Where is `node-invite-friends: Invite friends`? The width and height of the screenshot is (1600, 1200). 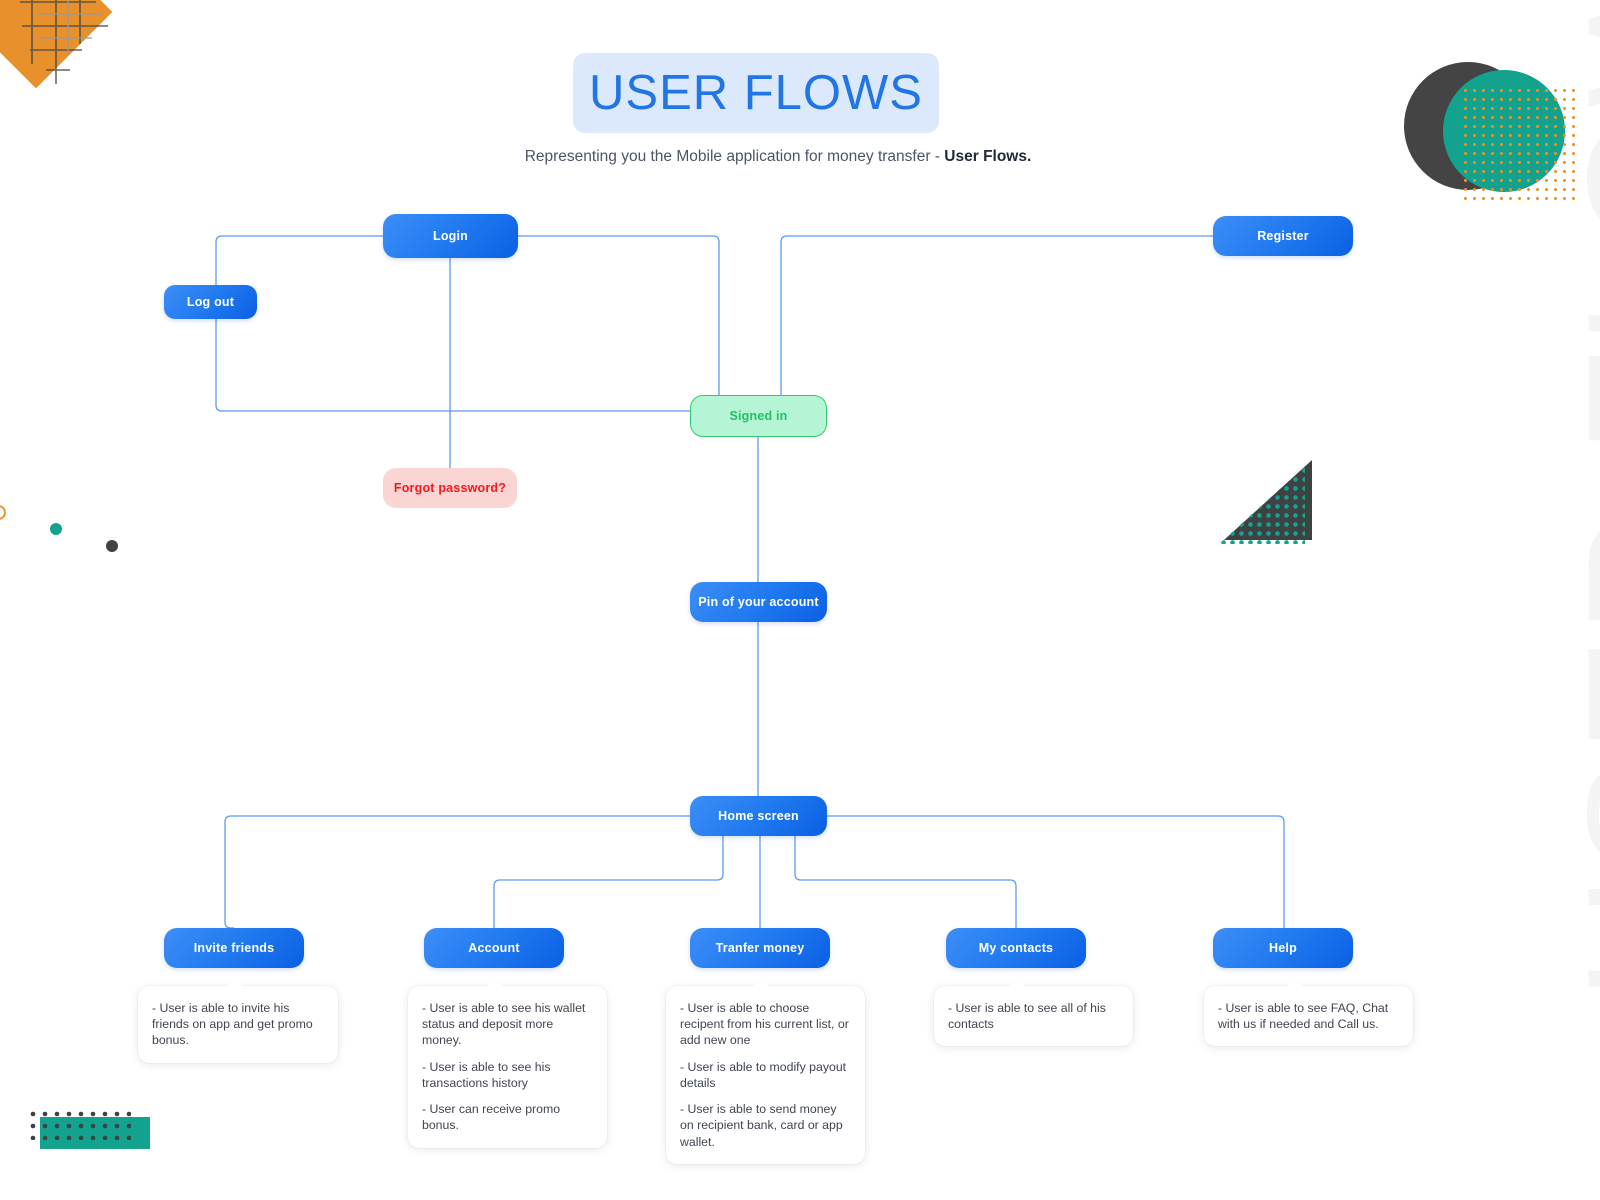 node-invite-friends: Invite friends is located at coordinates (234, 948).